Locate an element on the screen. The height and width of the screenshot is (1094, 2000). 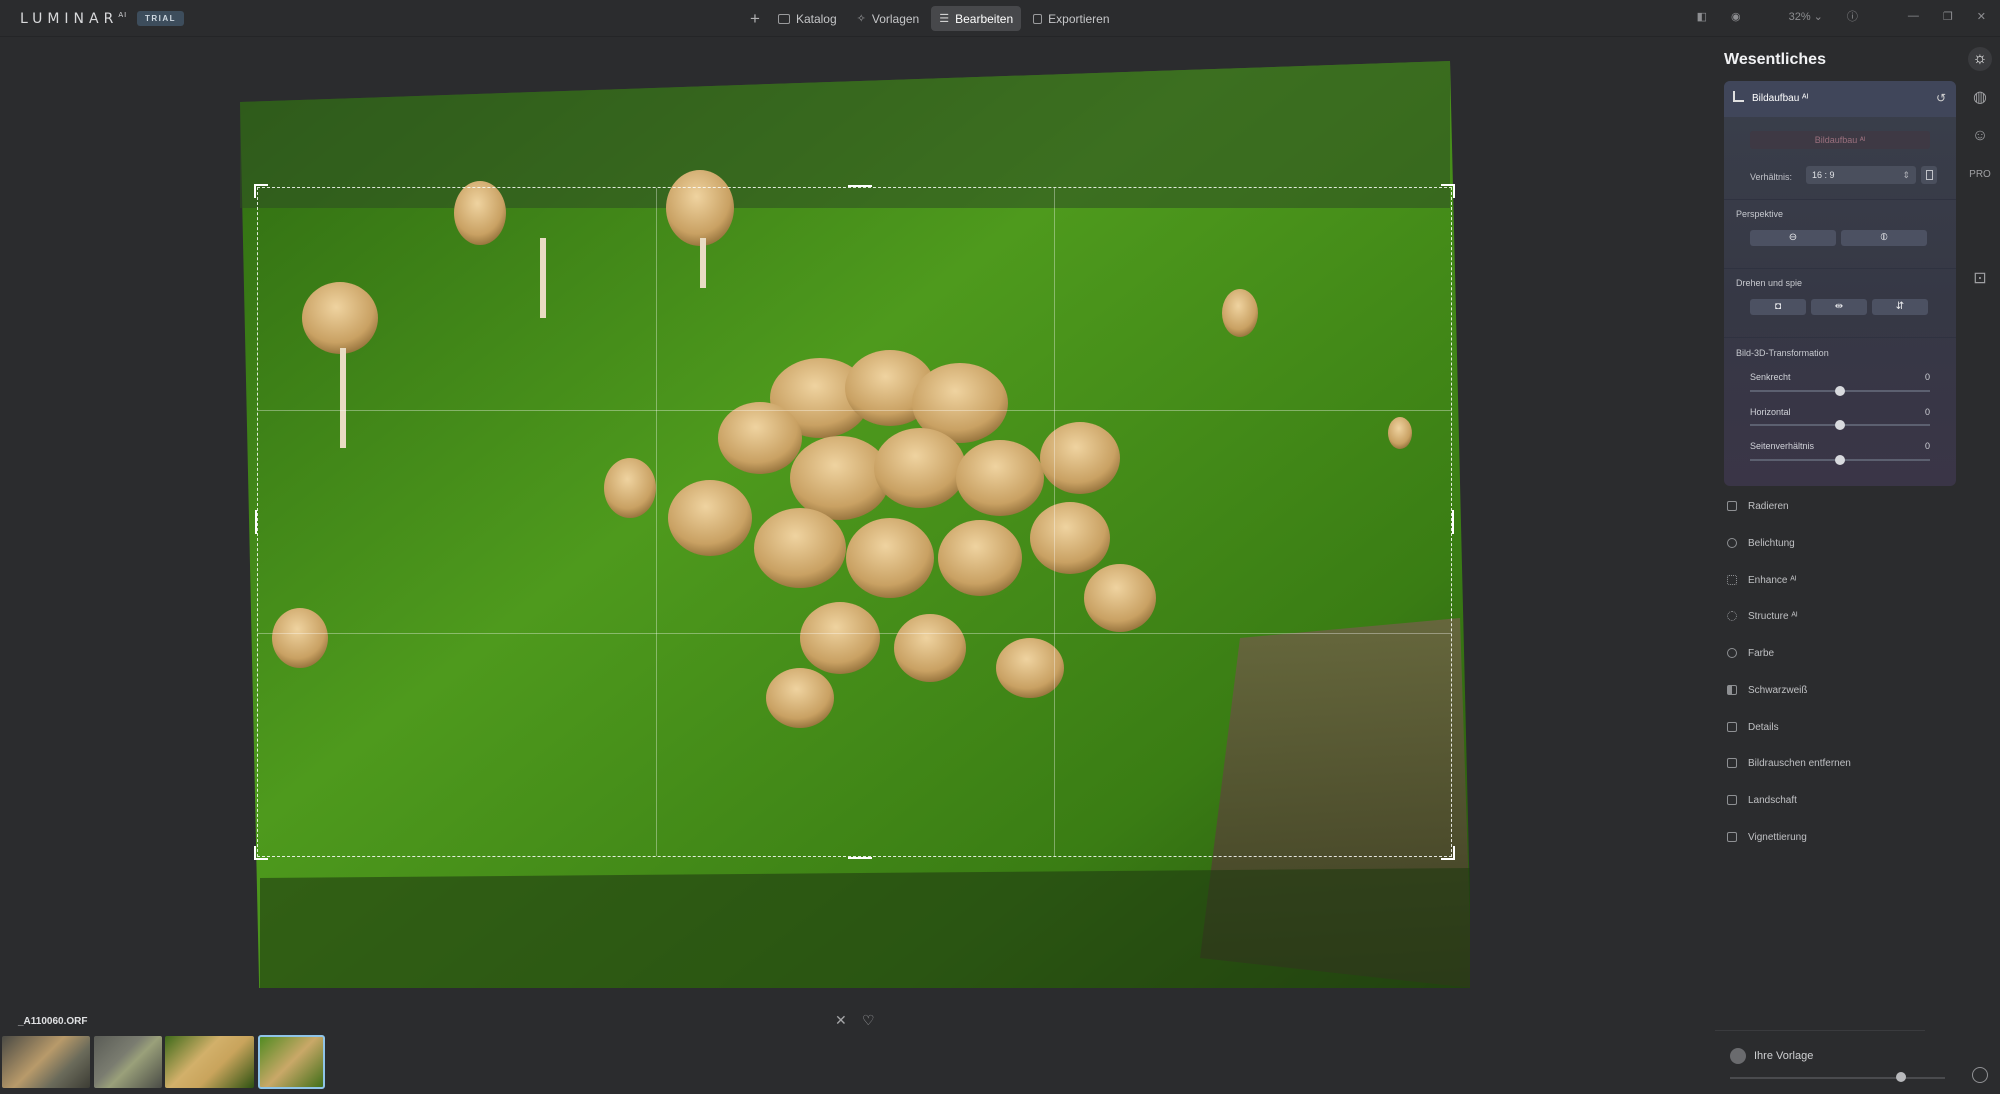
tool-belichtung: Belichtung is located at coordinates (1761, 543).